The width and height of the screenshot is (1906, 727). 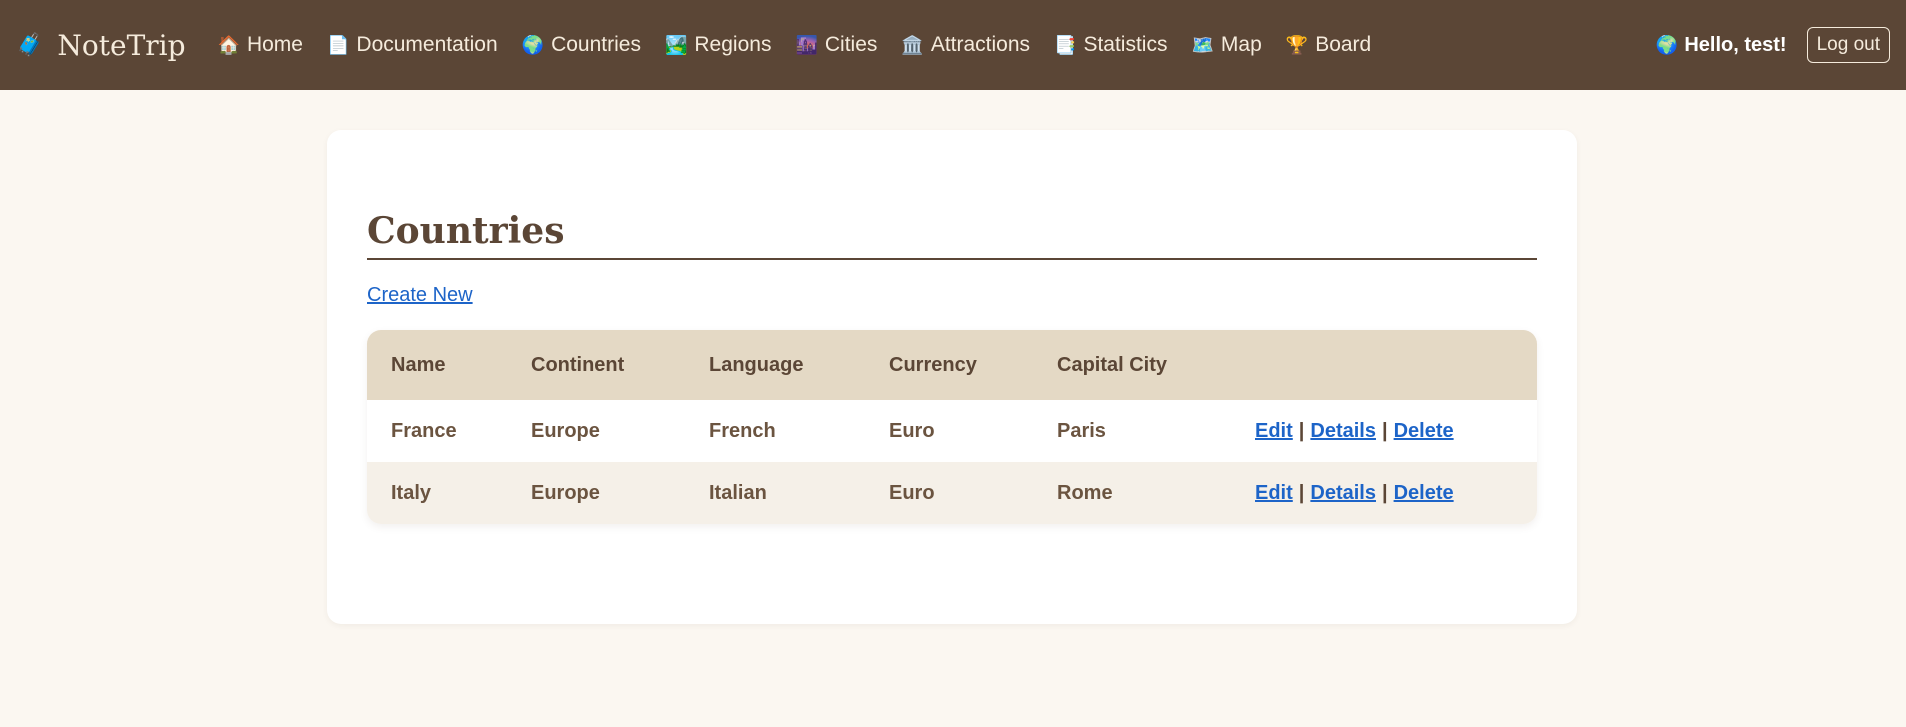 What do you see at coordinates (851, 44) in the screenshot?
I see `nav-label-cities: Cities` at bounding box center [851, 44].